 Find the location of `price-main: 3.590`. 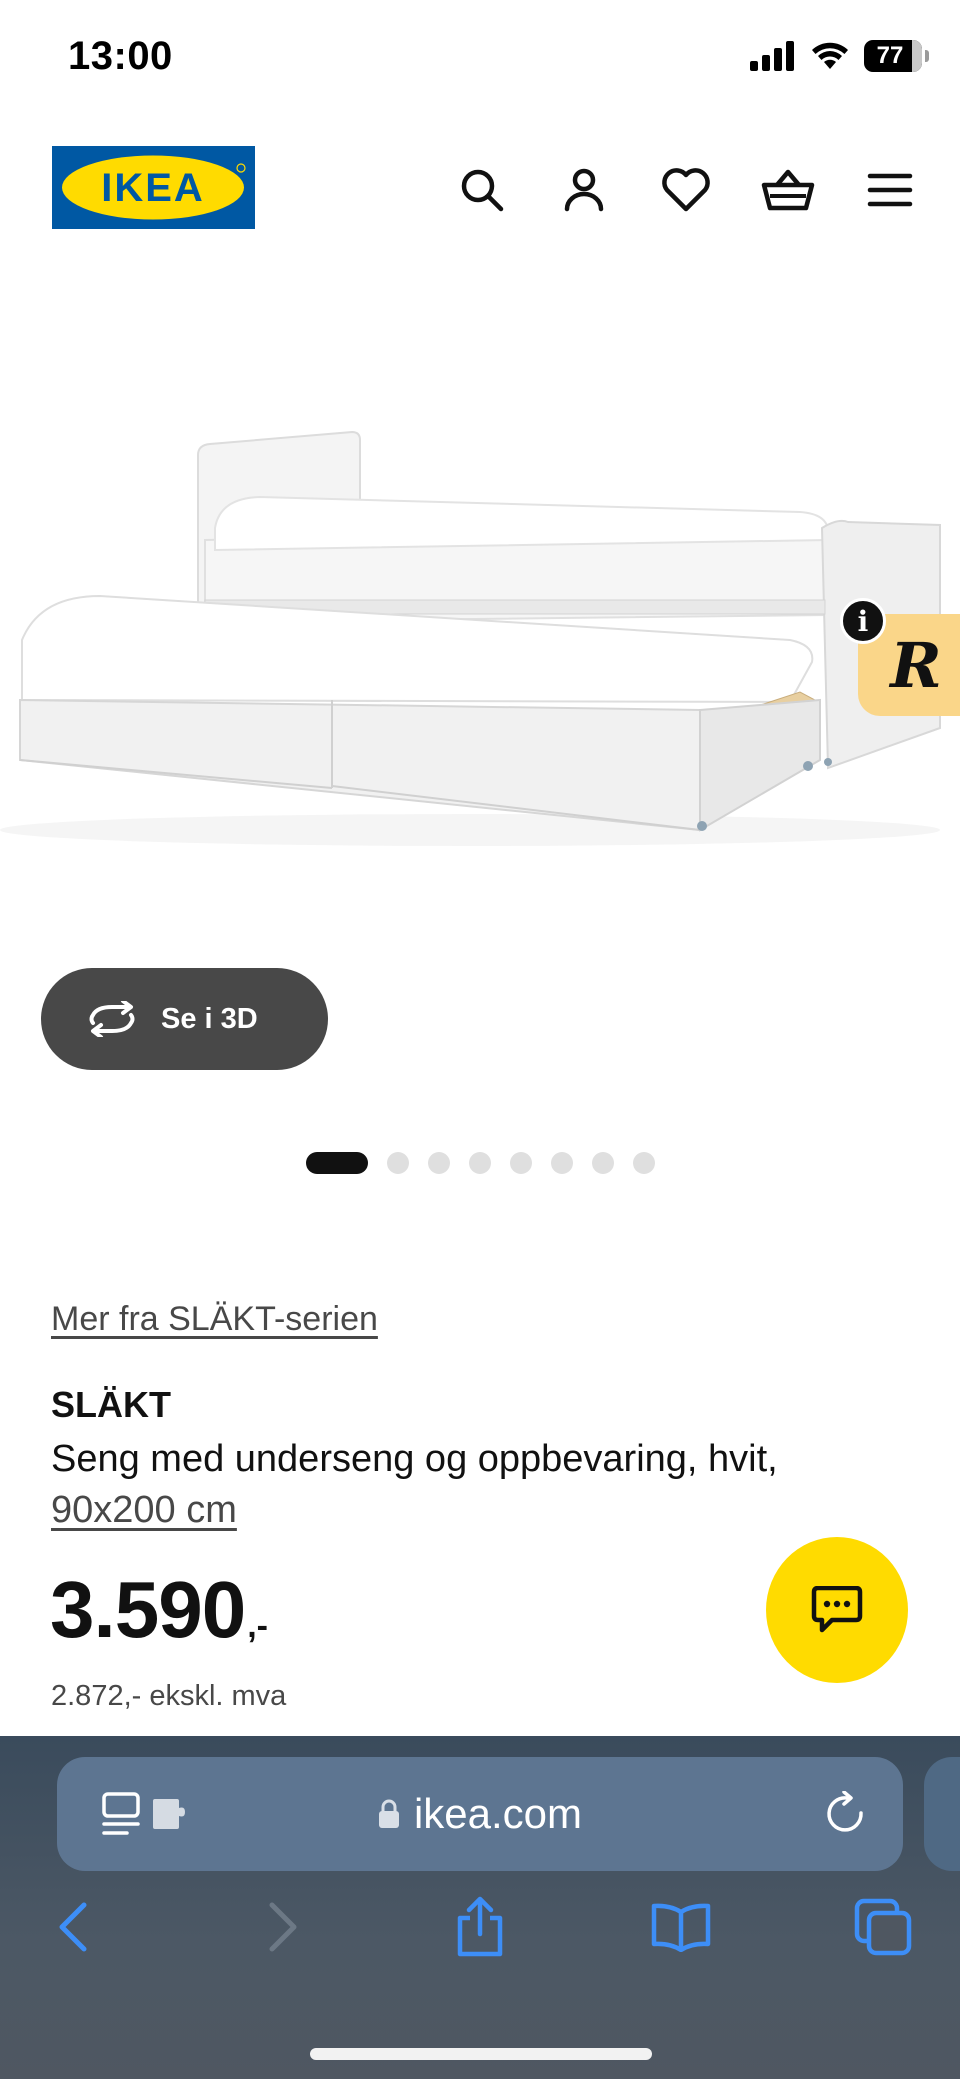

price-main: 3.590 is located at coordinates (148, 1609).